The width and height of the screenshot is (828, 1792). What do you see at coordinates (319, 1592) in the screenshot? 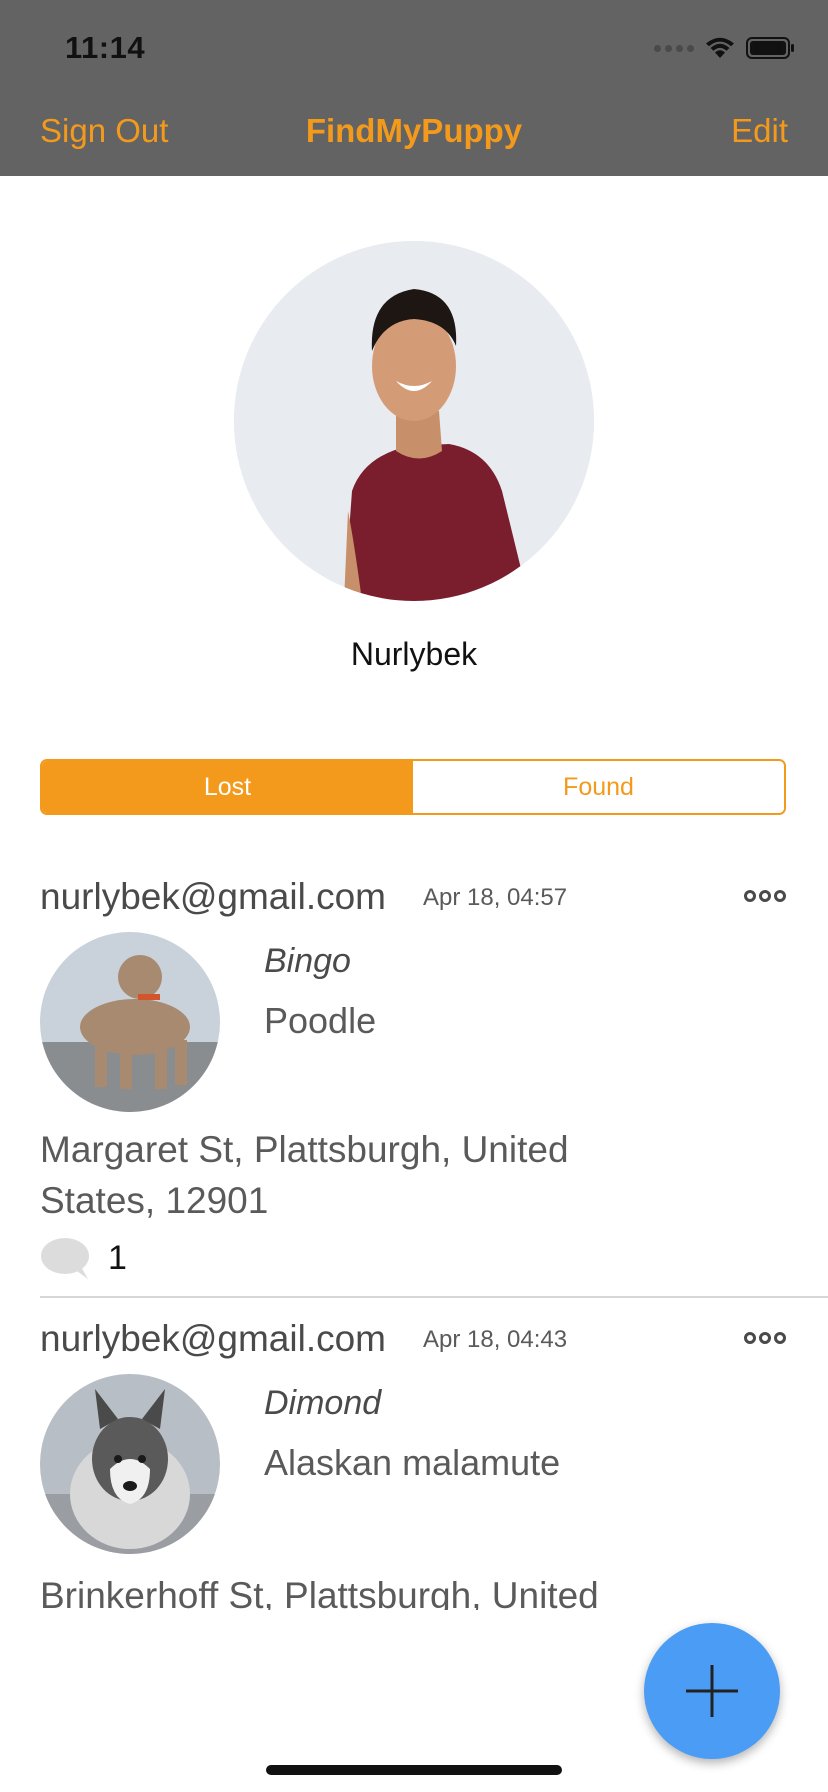
I see `post-address: Brinkerhoff St, Plattsburgh, United` at bounding box center [319, 1592].